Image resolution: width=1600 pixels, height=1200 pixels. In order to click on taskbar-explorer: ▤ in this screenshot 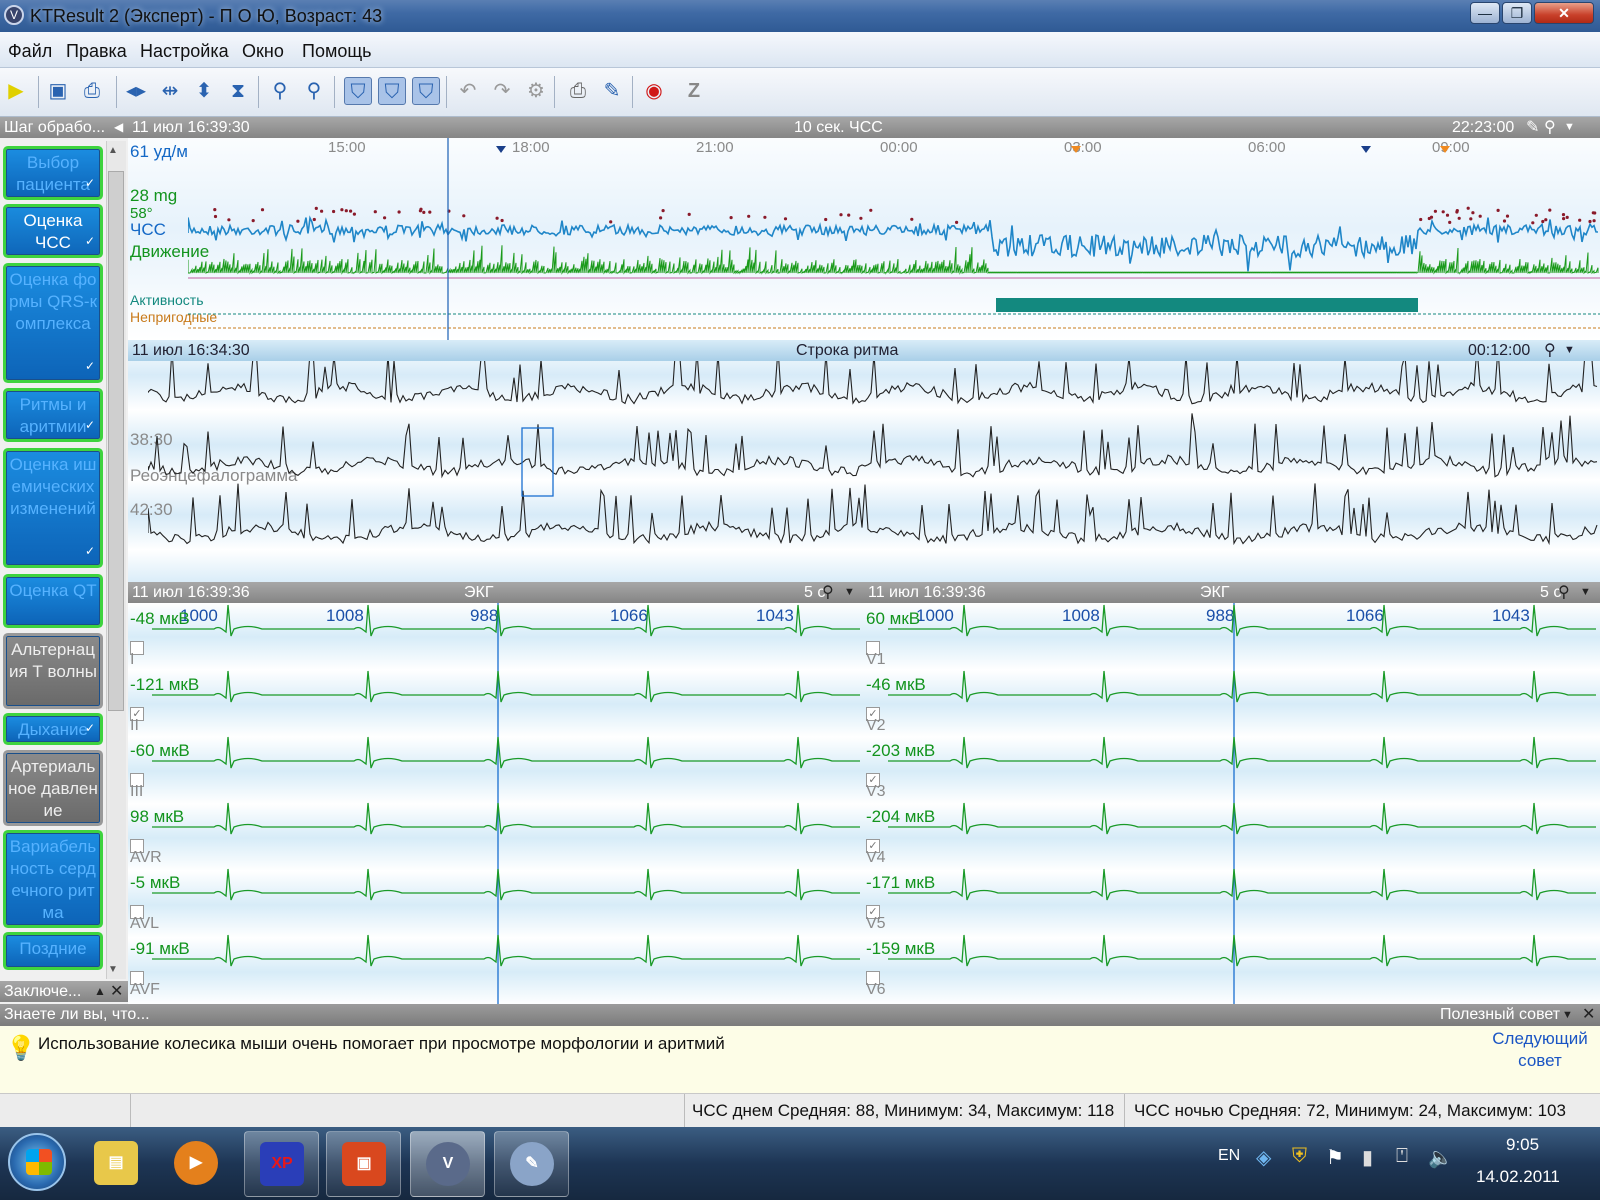, I will do `click(119, 1164)`.